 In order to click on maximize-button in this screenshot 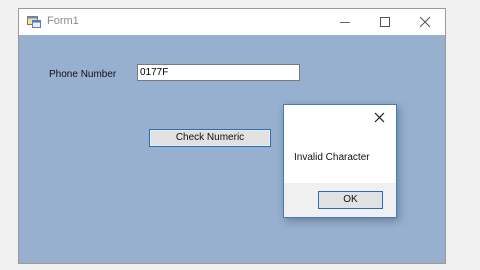, I will do `click(385, 22)`.